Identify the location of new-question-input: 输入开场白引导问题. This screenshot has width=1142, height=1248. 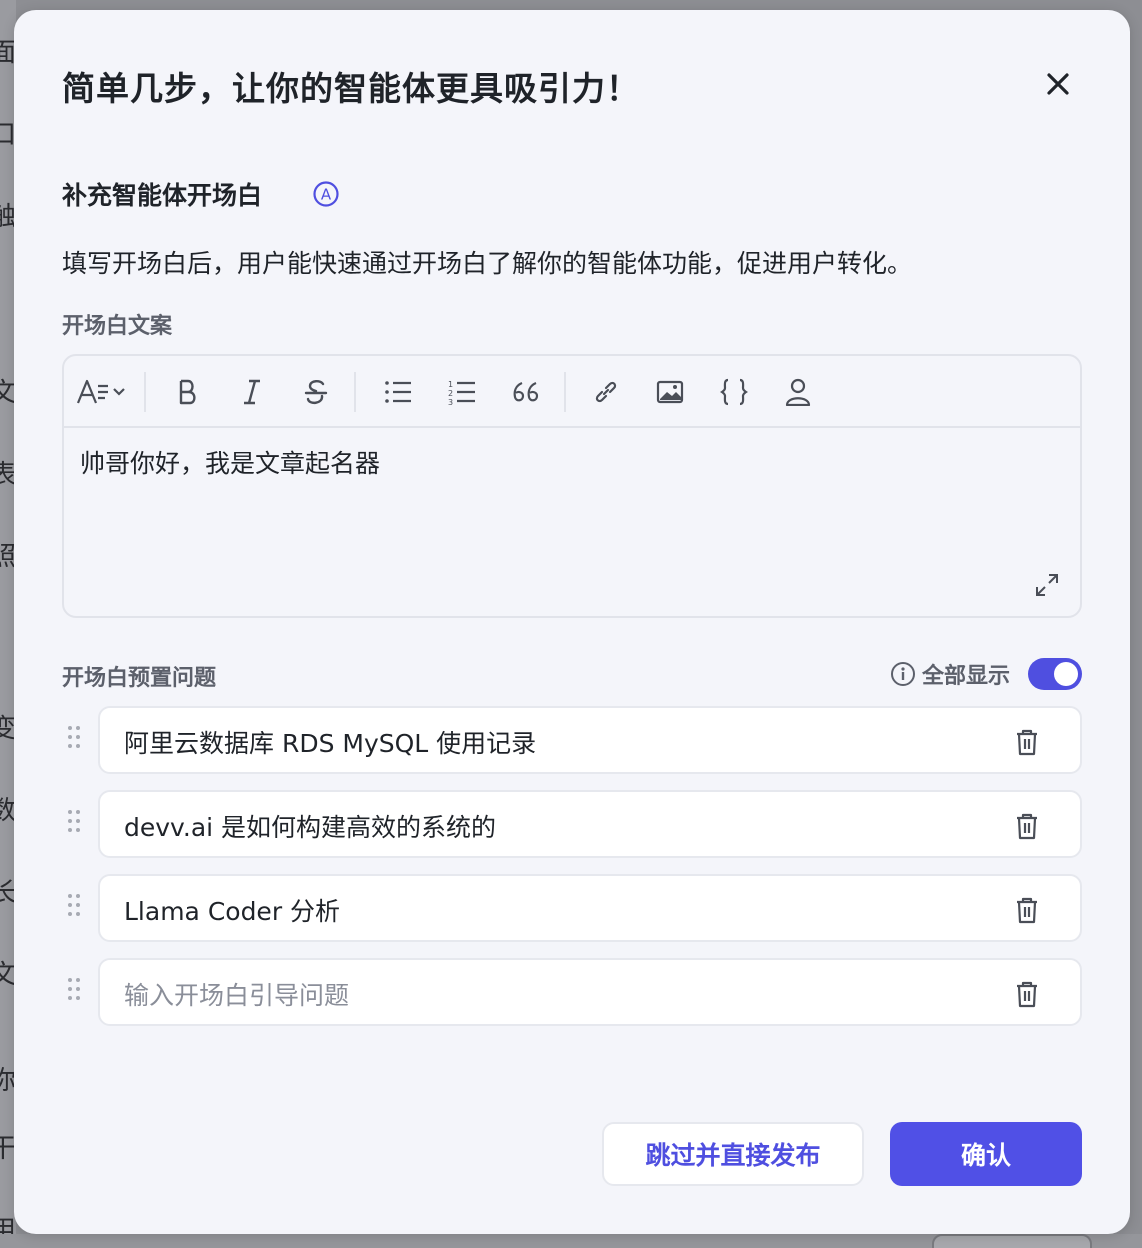
(590, 992).